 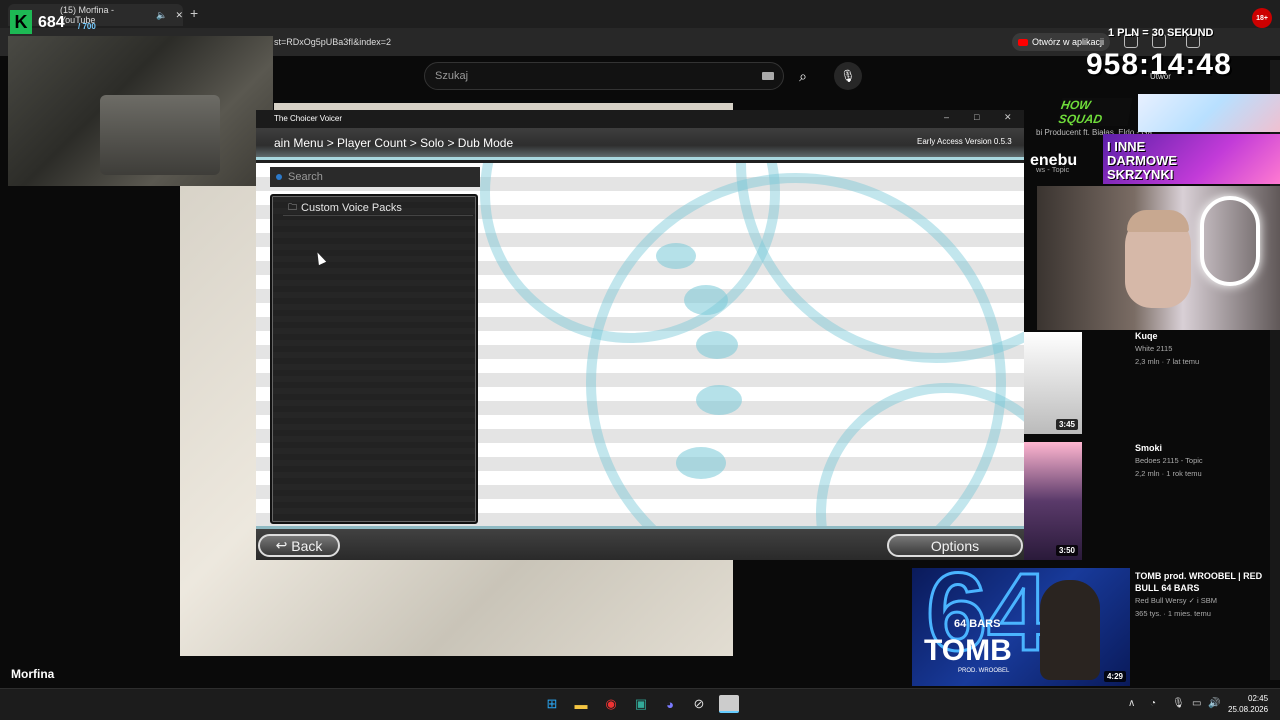 I want to click on video-channel: Bedoes 2115 - Topic, so click(x=1169, y=460).